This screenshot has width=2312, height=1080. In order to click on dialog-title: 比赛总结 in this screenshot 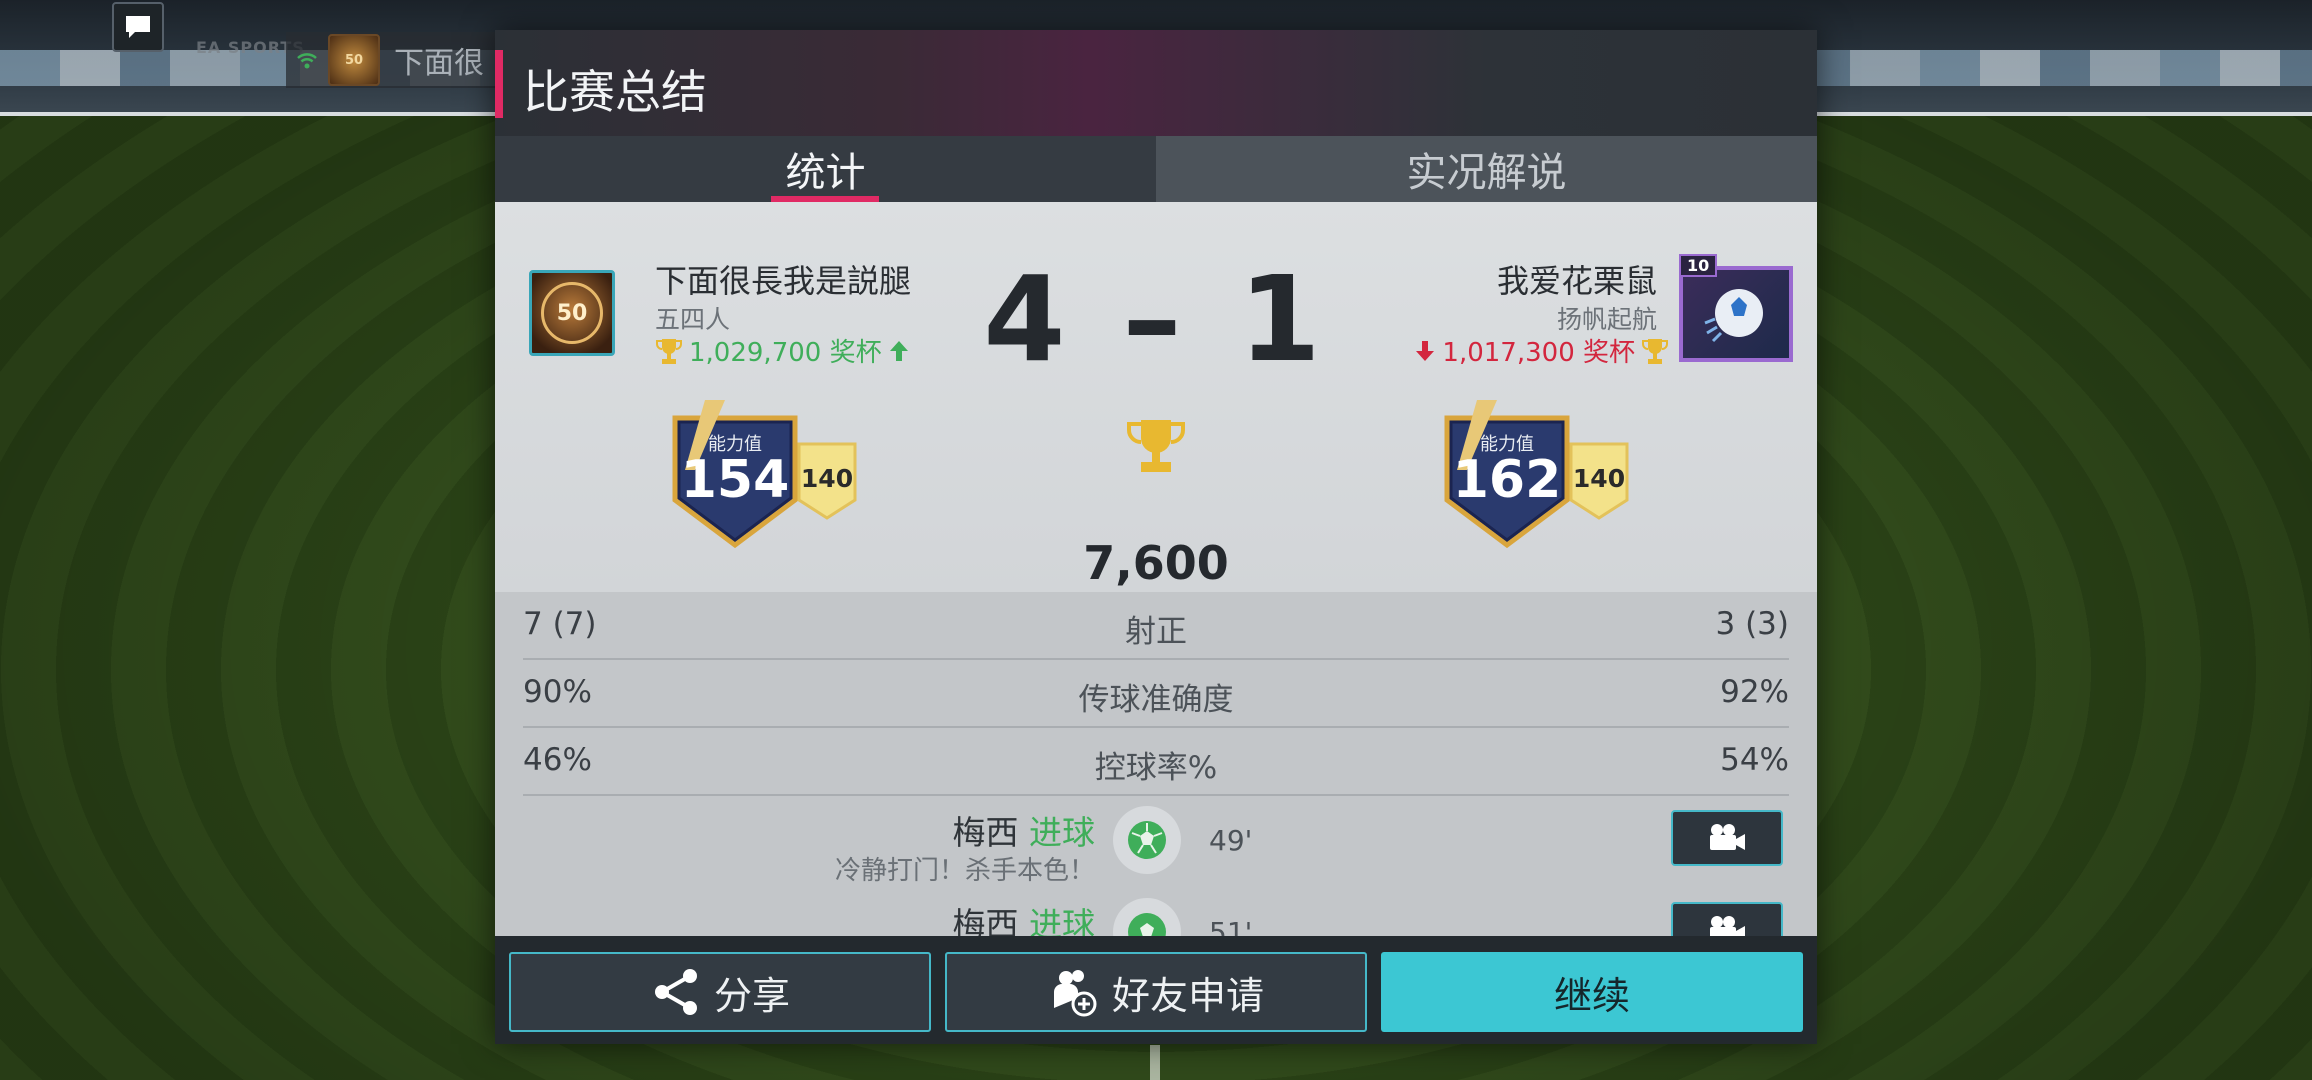, I will do `click(615, 92)`.